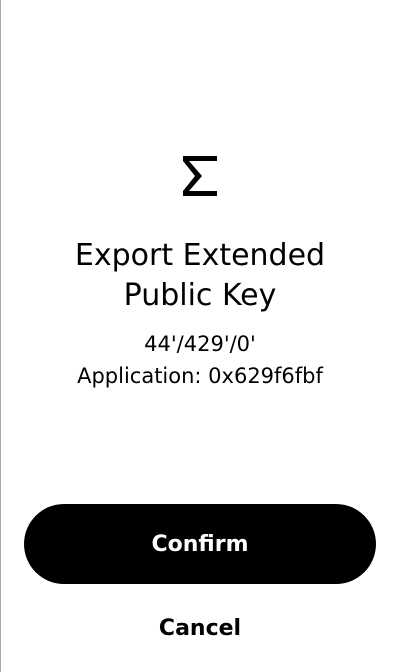 This screenshot has width=400, height=672. I want to click on key-details: 44'/429'/0' Application: 0x629f6fbf, so click(200, 360).